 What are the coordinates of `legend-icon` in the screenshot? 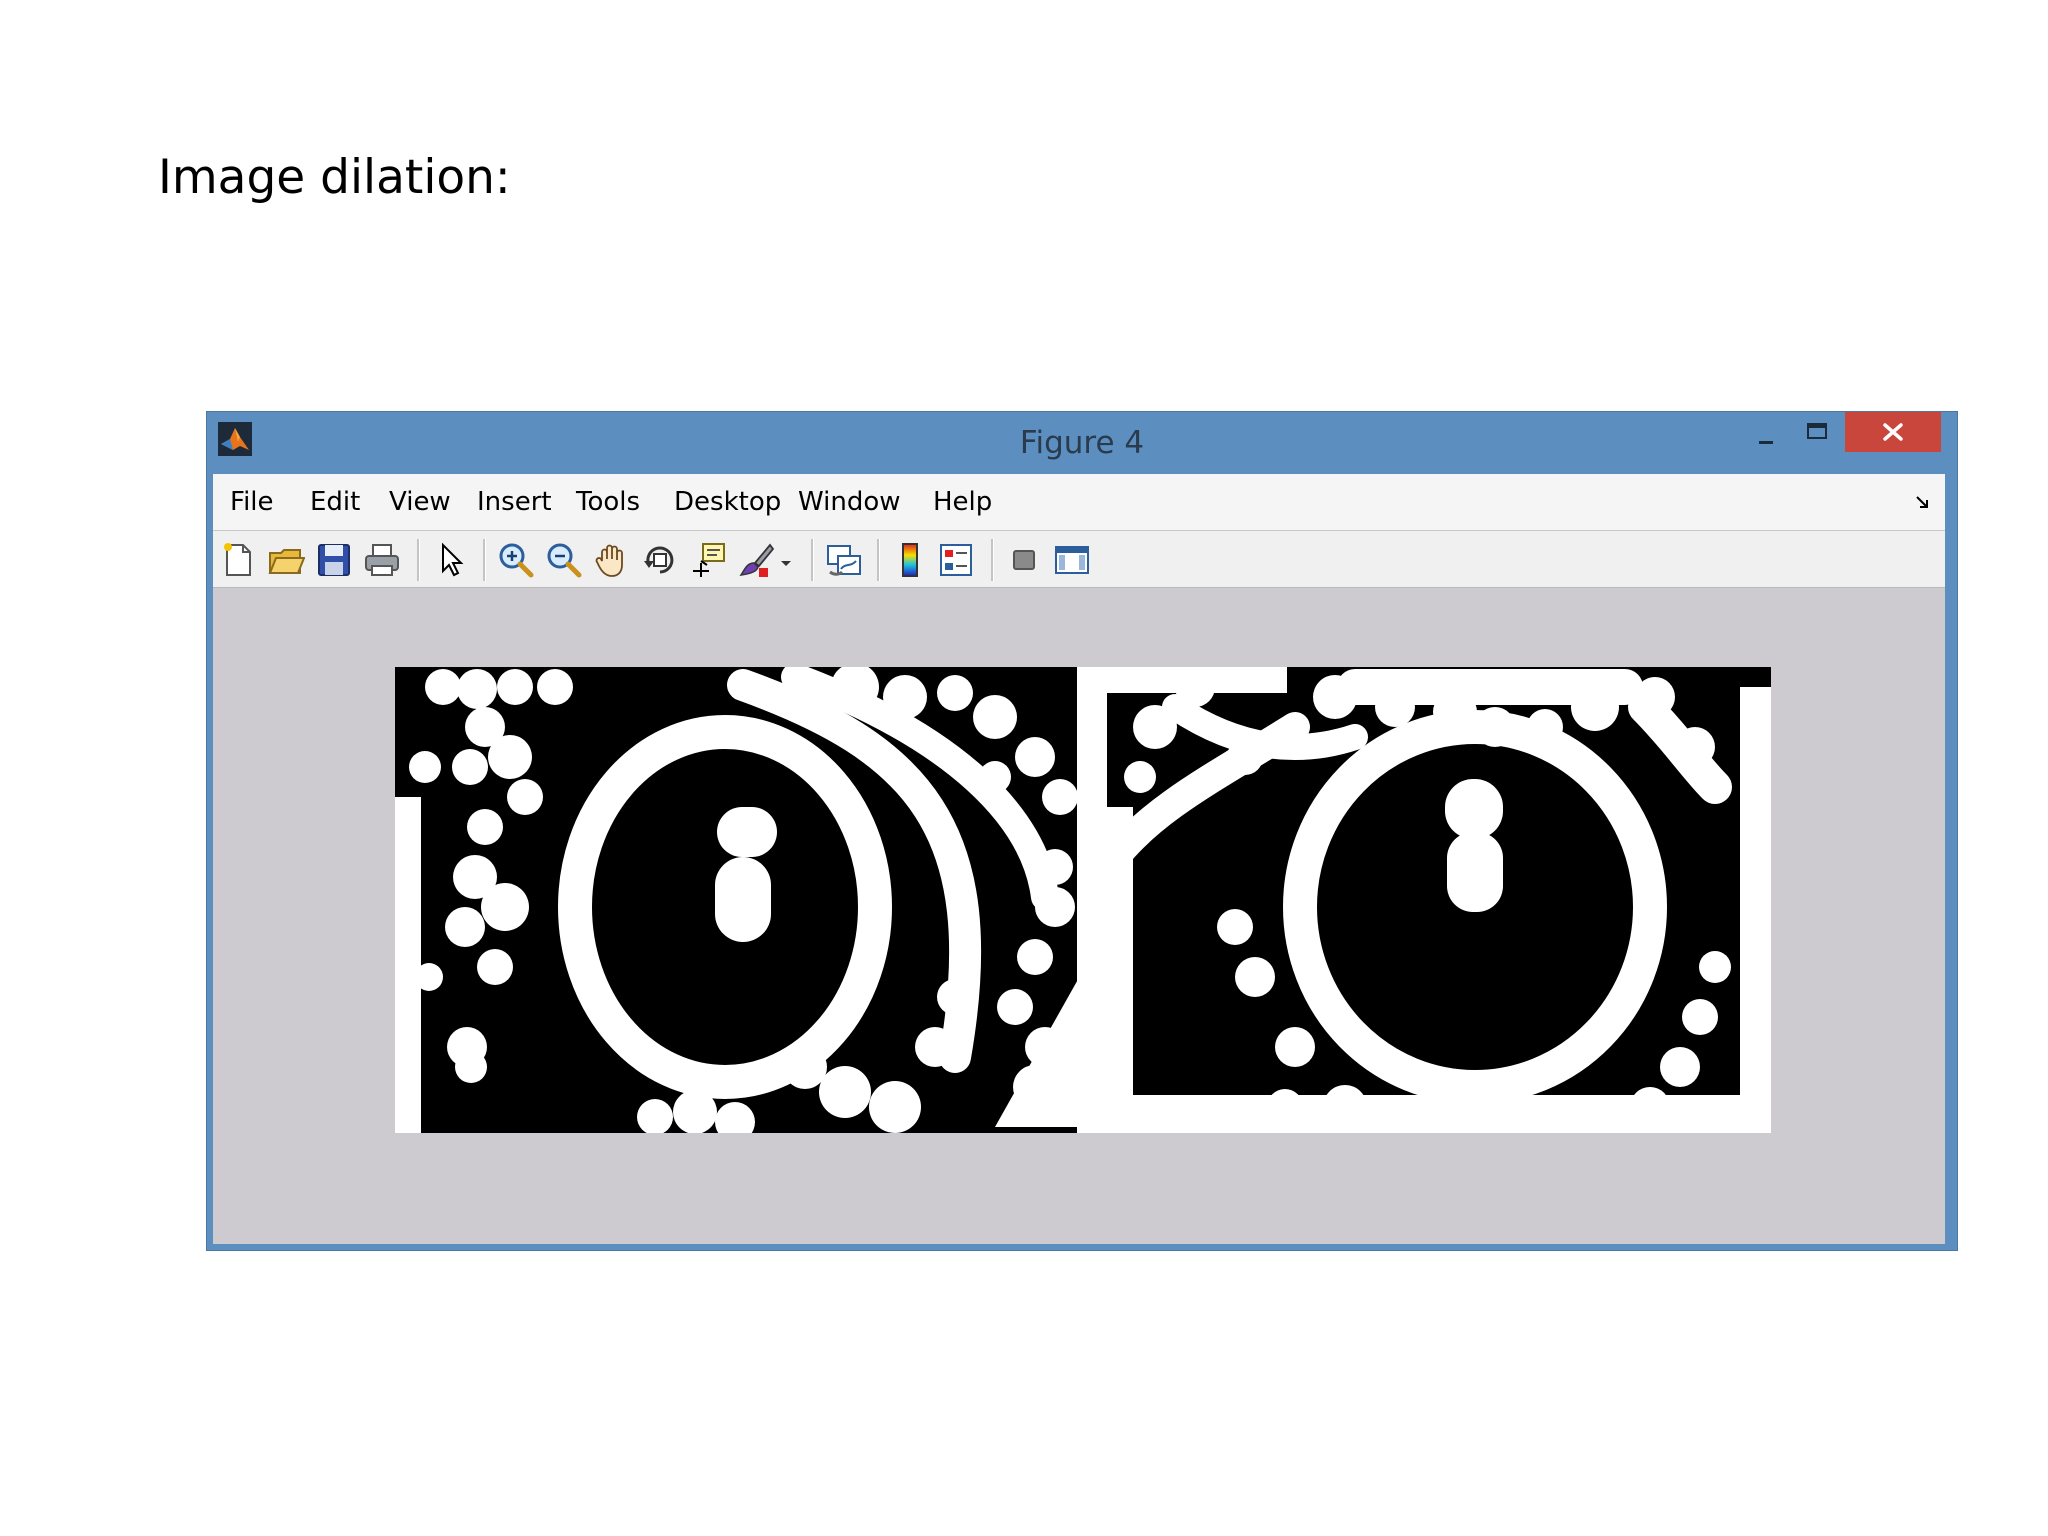 It's located at (956, 560).